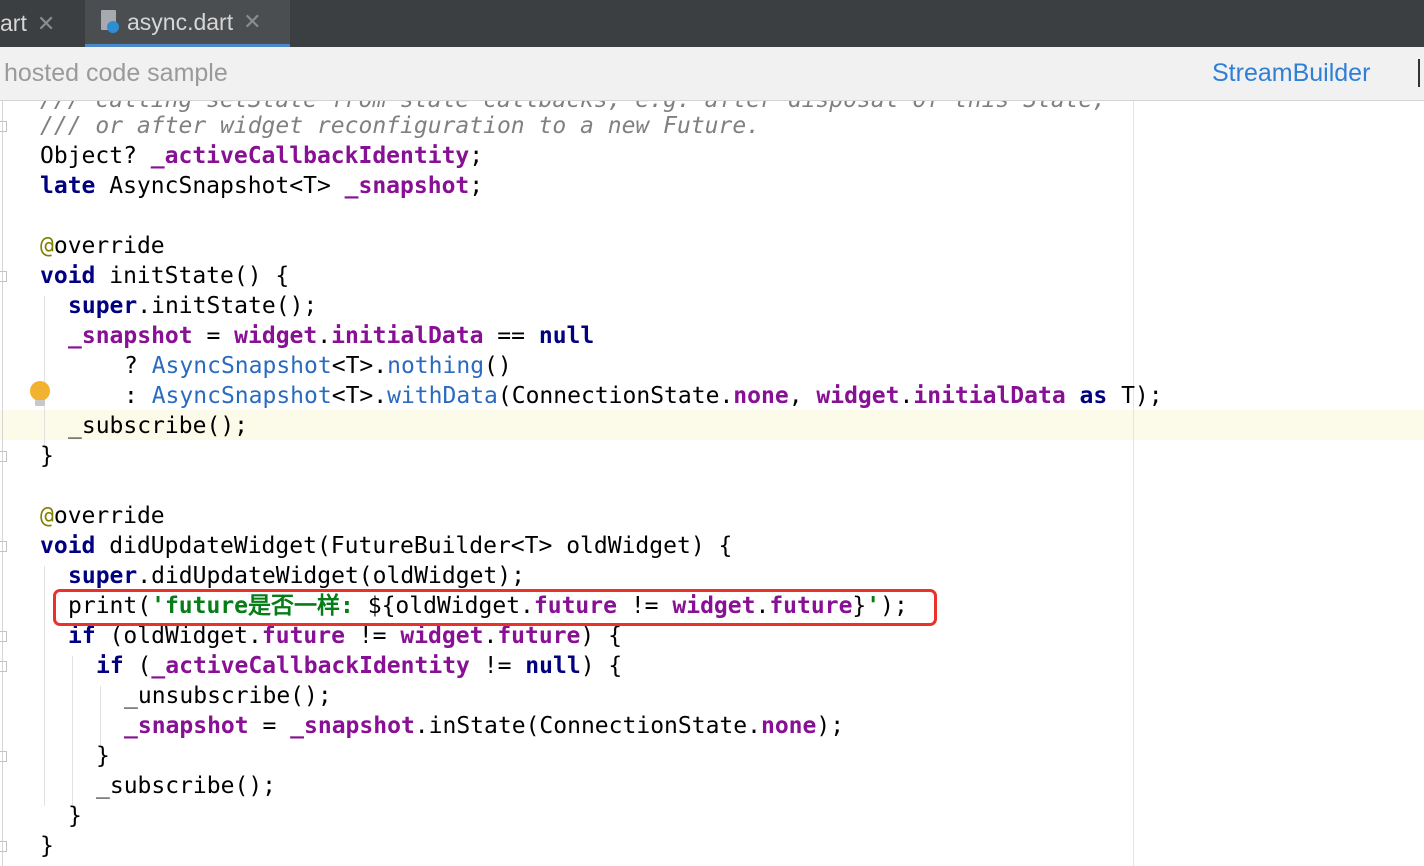 The image size is (1424, 866). I want to click on streambuilder-link: StreamBuilder, so click(1291, 73).